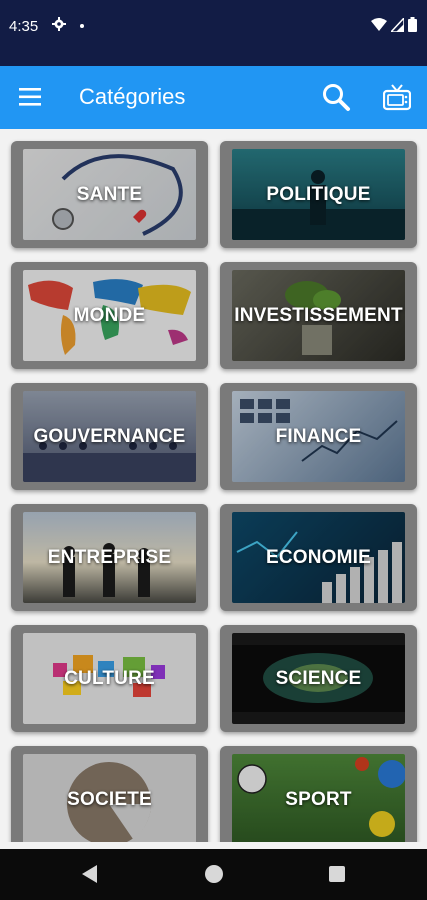 This screenshot has width=427, height=900. What do you see at coordinates (318, 799) in the screenshot?
I see `category-label: SPORT` at bounding box center [318, 799].